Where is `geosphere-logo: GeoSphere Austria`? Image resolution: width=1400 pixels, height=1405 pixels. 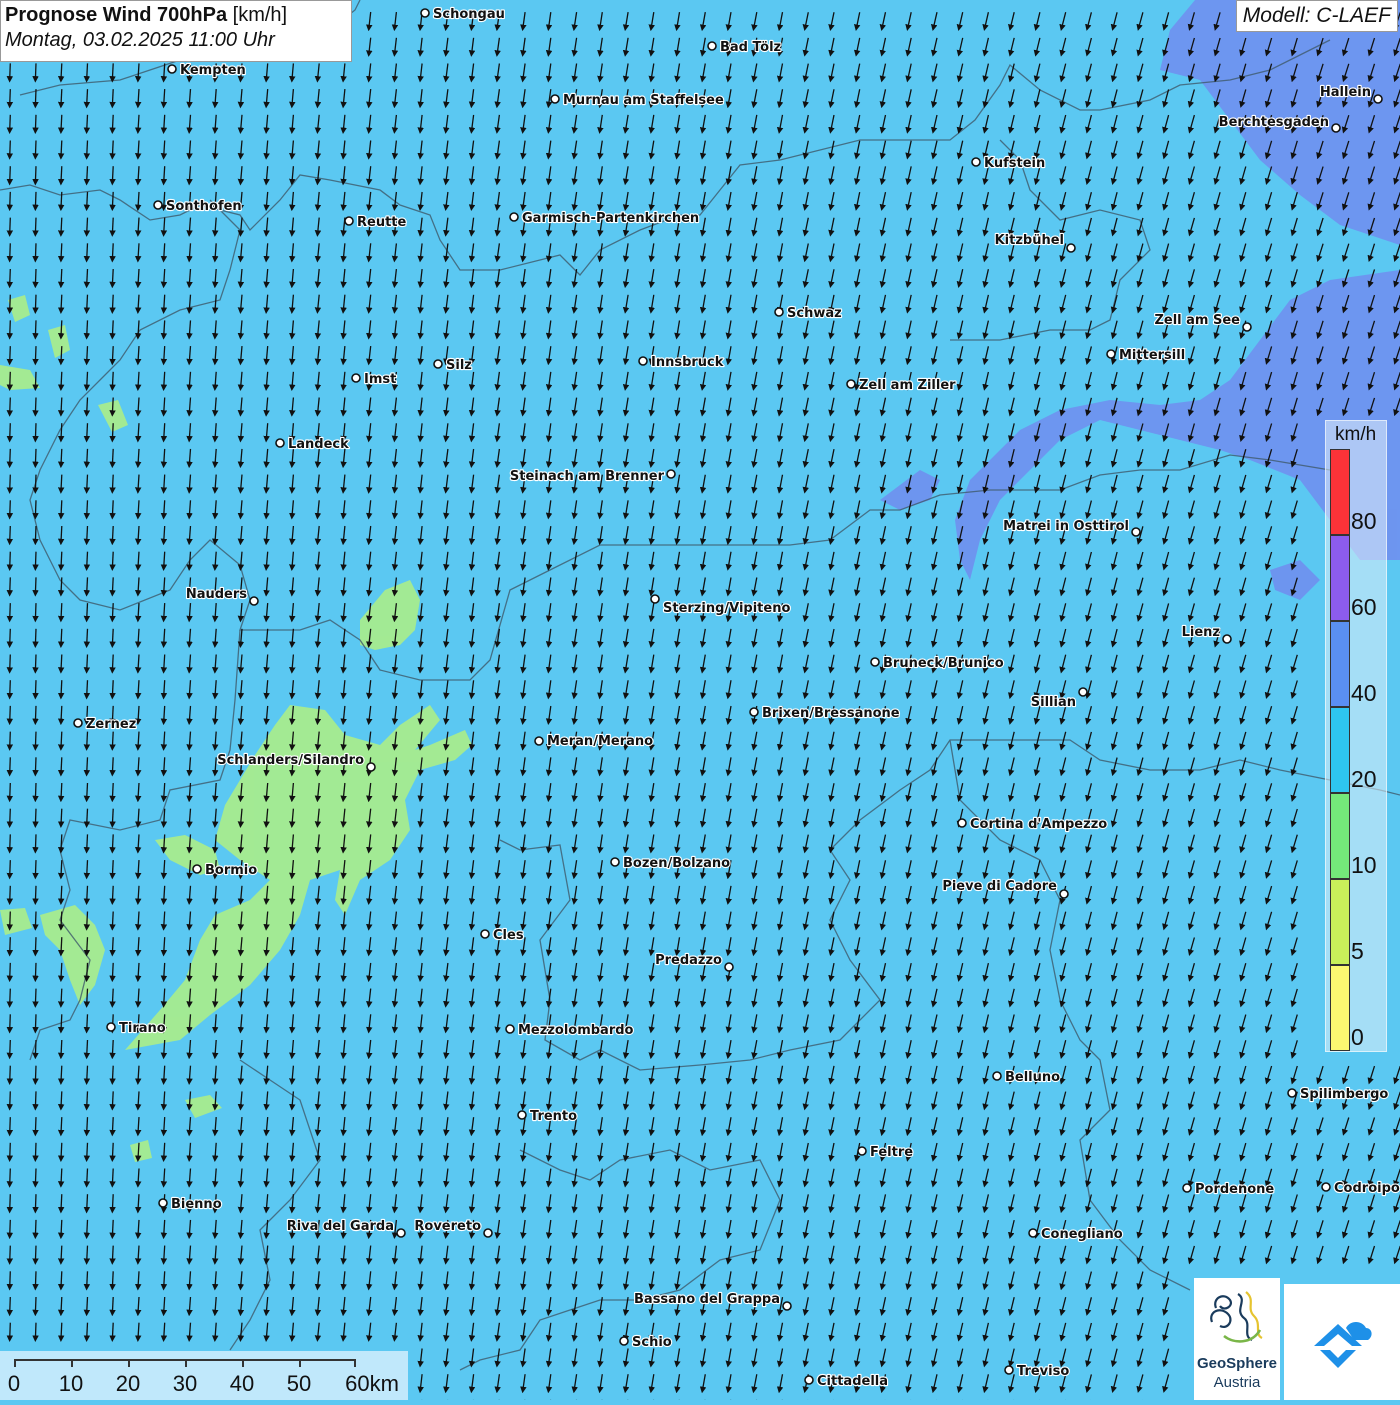
geosphere-logo: GeoSphere Austria is located at coordinates (1237, 1339).